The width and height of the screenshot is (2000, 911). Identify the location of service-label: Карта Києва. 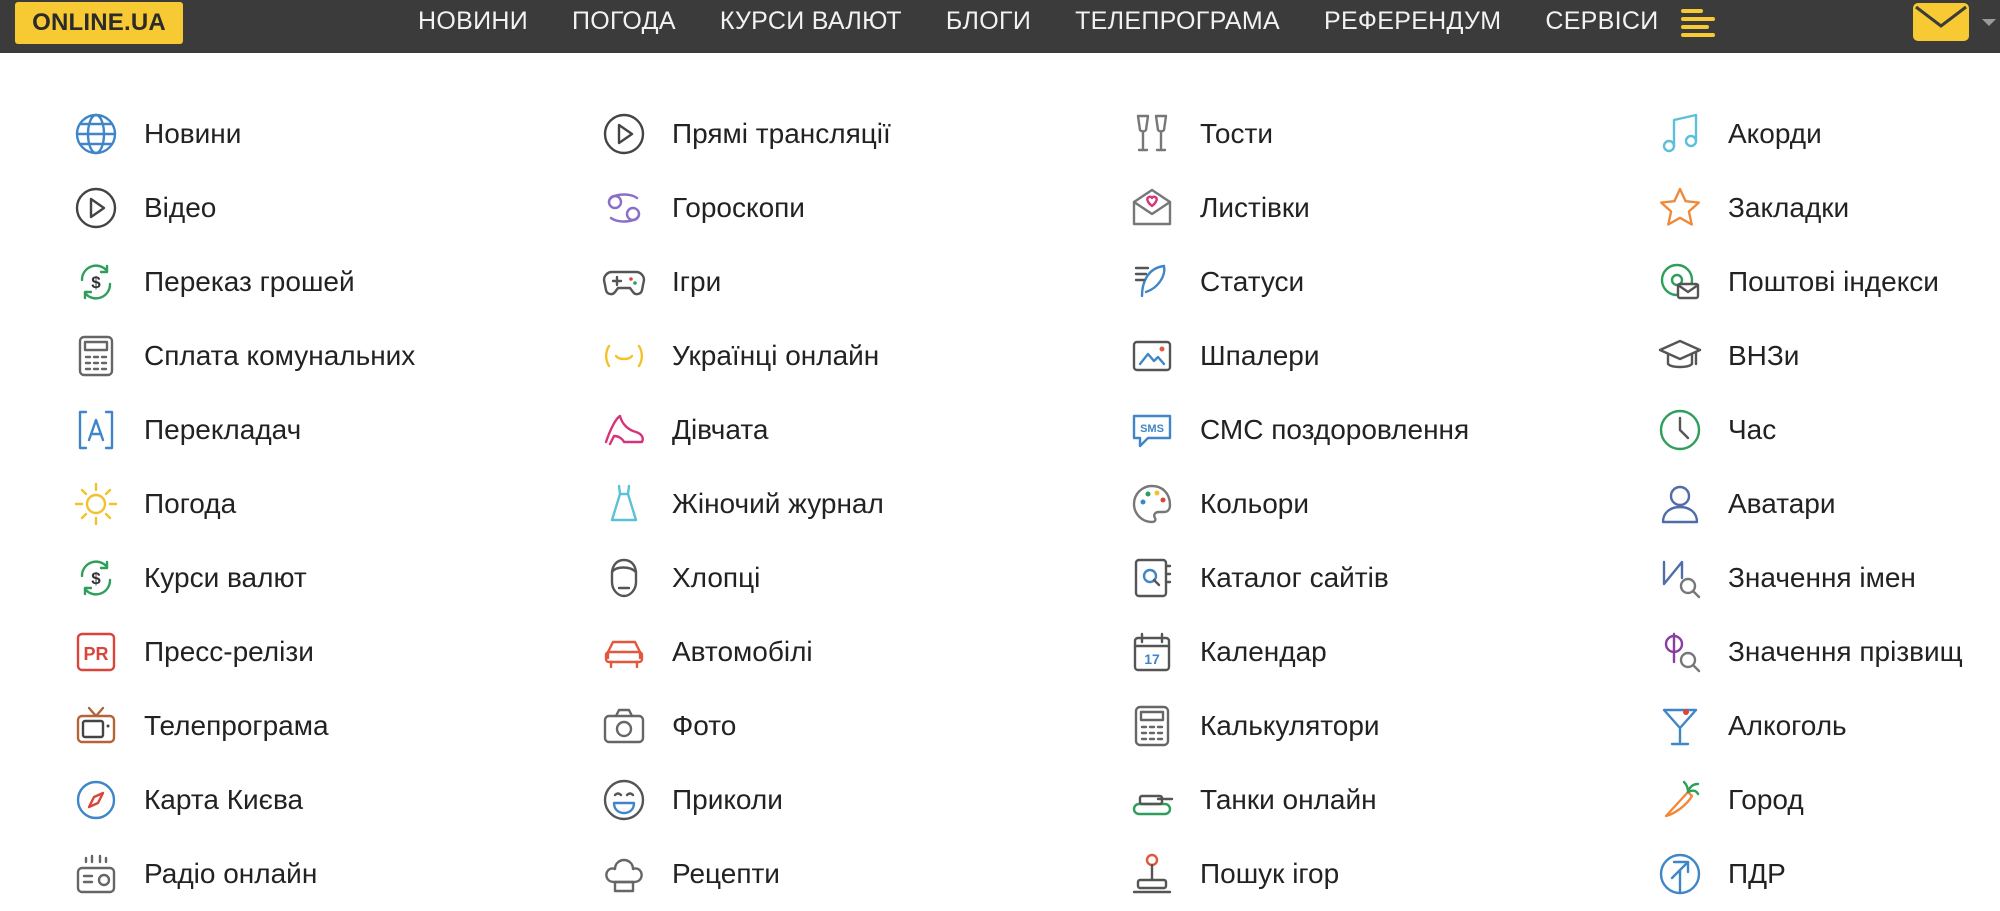
(224, 799).